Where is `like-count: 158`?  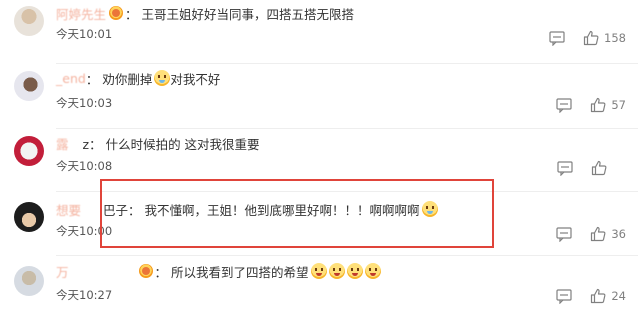
like-count: 158 is located at coordinates (615, 38).